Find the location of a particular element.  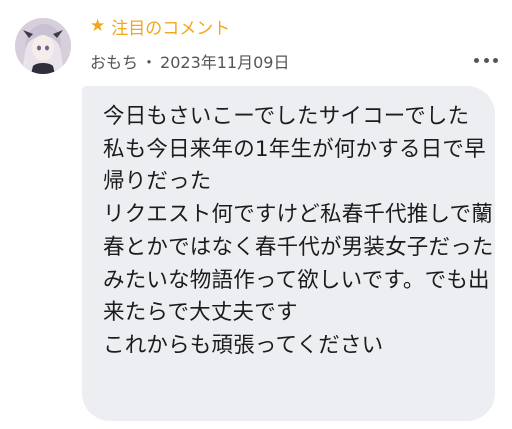

more-options-button is located at coordinates (486, 60).